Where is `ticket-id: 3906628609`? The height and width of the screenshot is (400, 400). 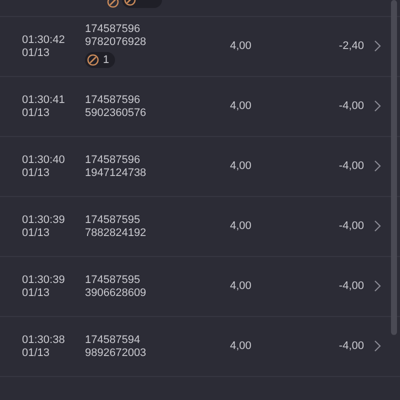
ticket-id: 3906628609 is located at coordinates (116, 293).